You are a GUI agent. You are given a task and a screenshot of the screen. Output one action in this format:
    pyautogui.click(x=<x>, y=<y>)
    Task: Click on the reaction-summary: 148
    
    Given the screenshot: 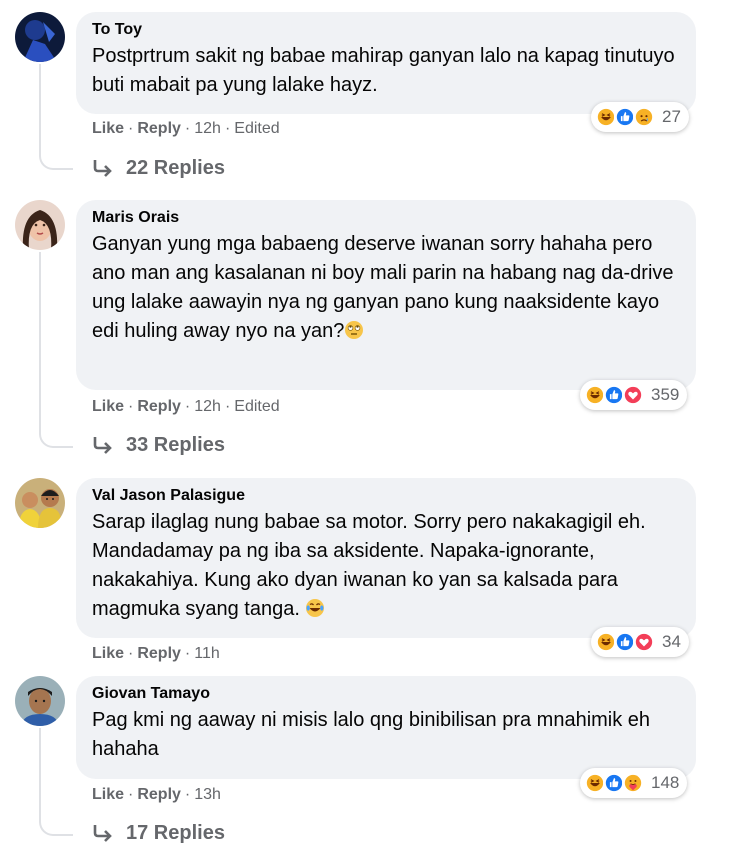 What is the action you would take?
    pyautogui.click(x=634, y=783)
    